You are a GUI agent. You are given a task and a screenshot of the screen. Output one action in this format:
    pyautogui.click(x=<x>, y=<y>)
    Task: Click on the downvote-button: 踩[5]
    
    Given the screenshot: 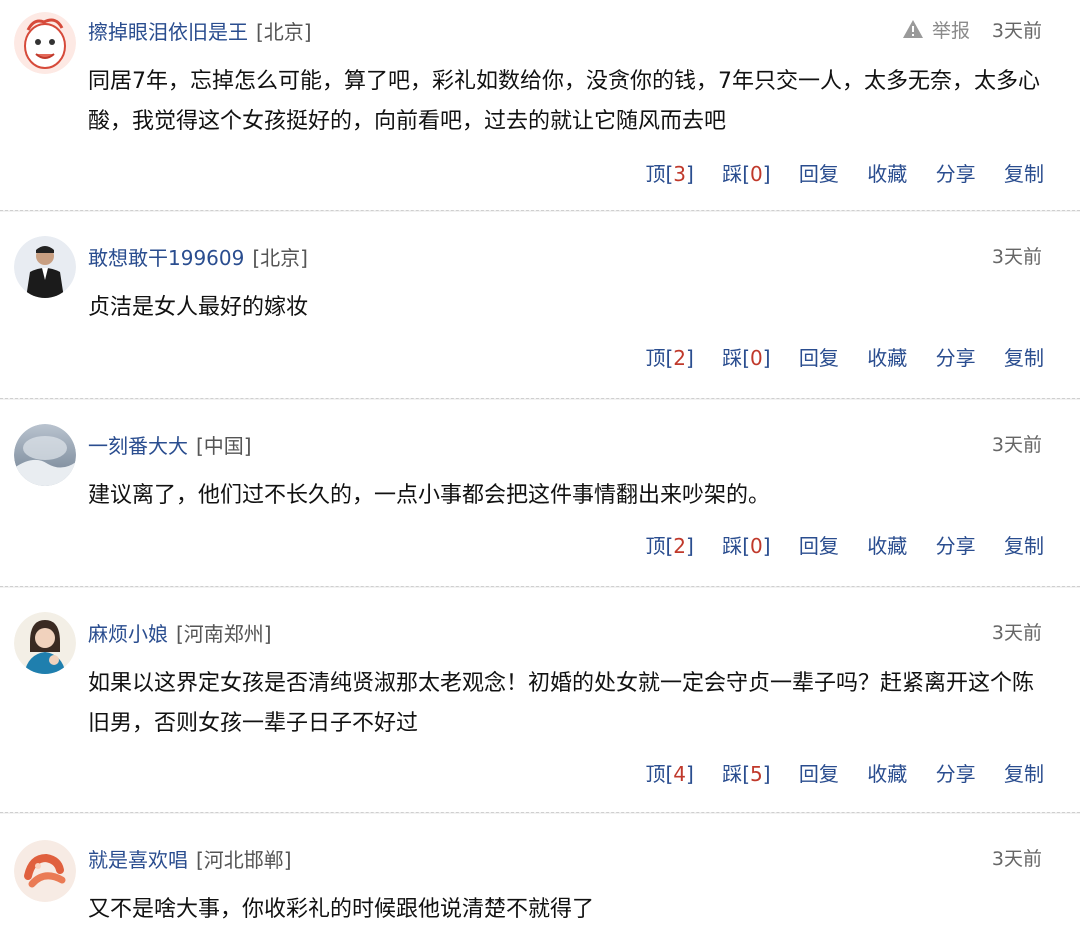 What is the action you would take?
    pyautogui.click(x=746, y=774)
    